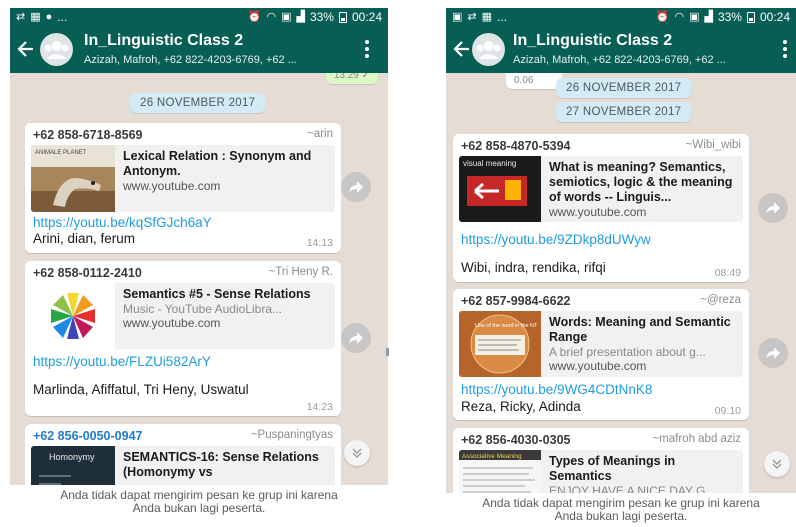  Describe the element at coordinates (612, 468) in the screenshot. I see `preview-title: Types of Meanings in Semantics` at that location.